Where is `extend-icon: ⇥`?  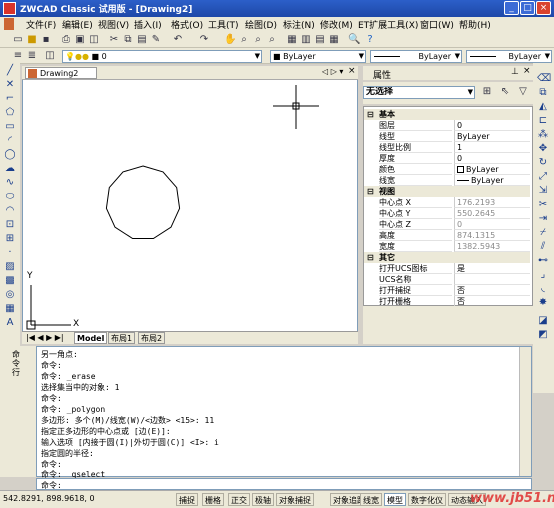
extend-icon: ⇥ is located at coordinates (543, 219).